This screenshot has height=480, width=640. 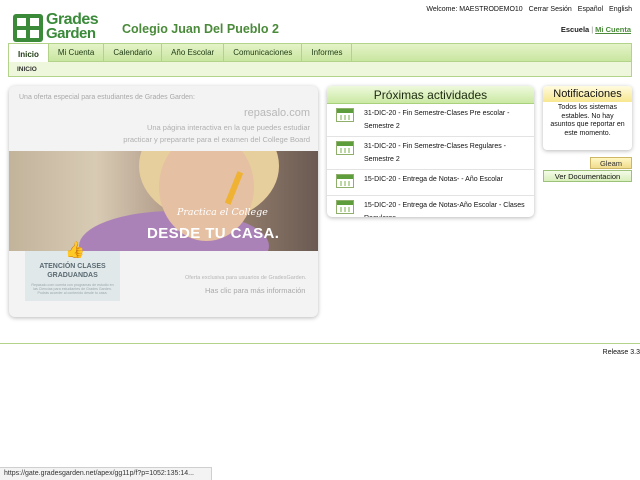 I want to click on view-documentation-button: Ver Documentacion, so click(x=587, y=176).